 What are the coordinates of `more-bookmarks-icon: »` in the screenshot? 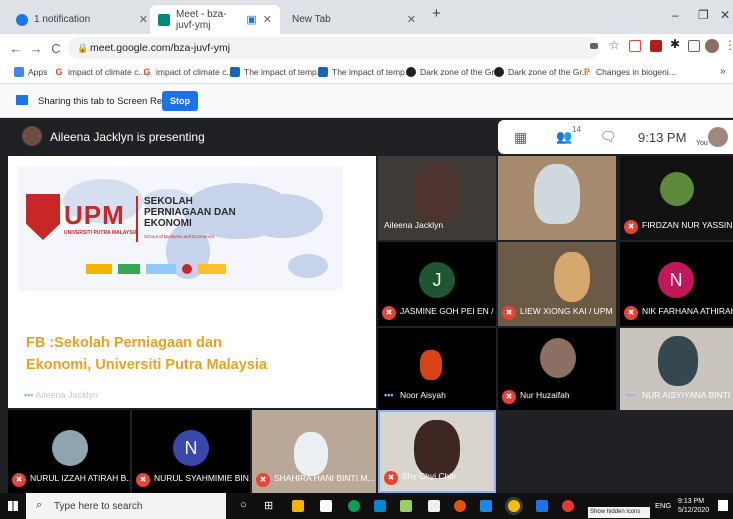 It's located at (723, 71).